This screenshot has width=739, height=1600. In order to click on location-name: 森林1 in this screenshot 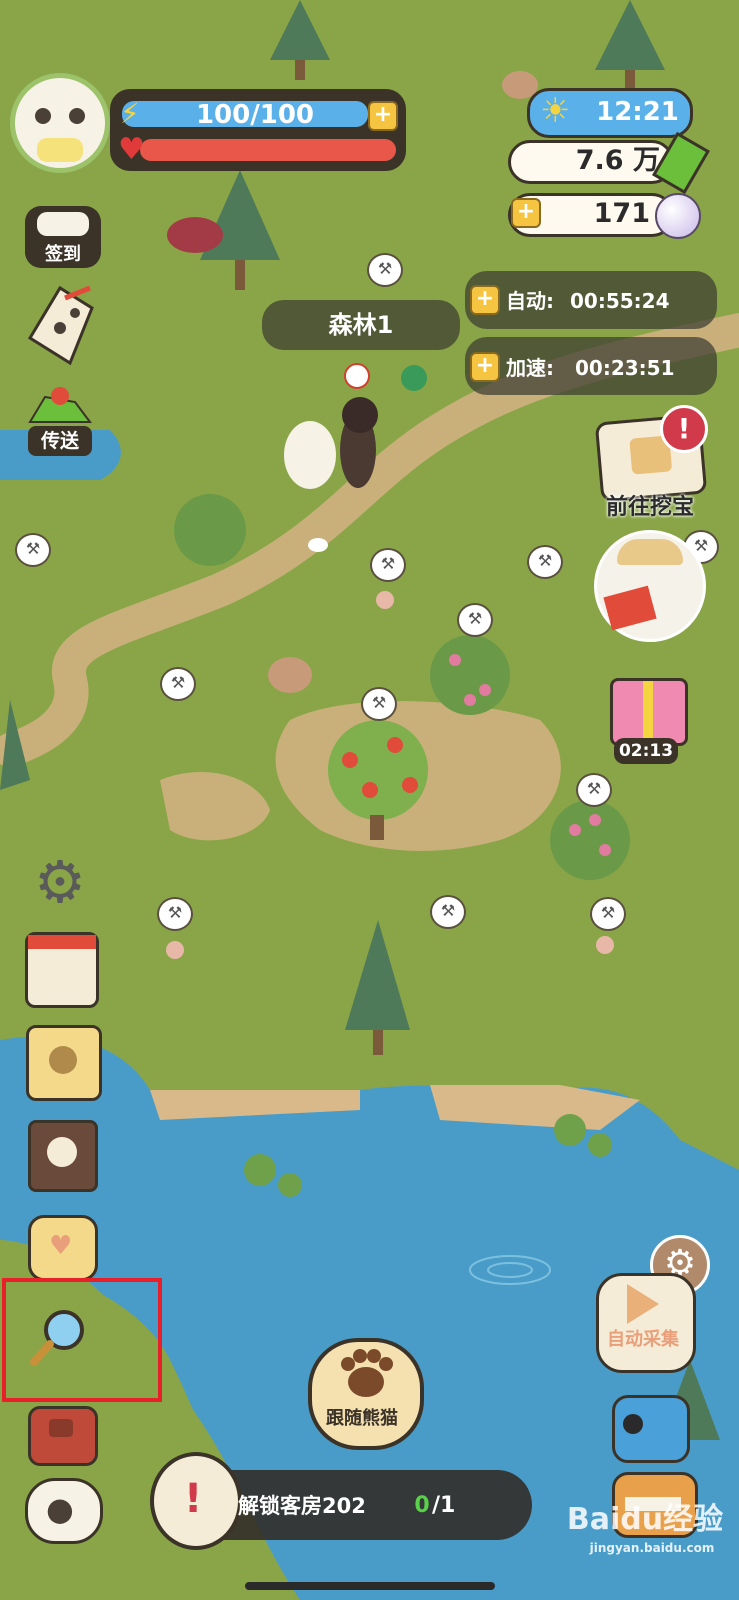, I will do `click(361, 325)`.